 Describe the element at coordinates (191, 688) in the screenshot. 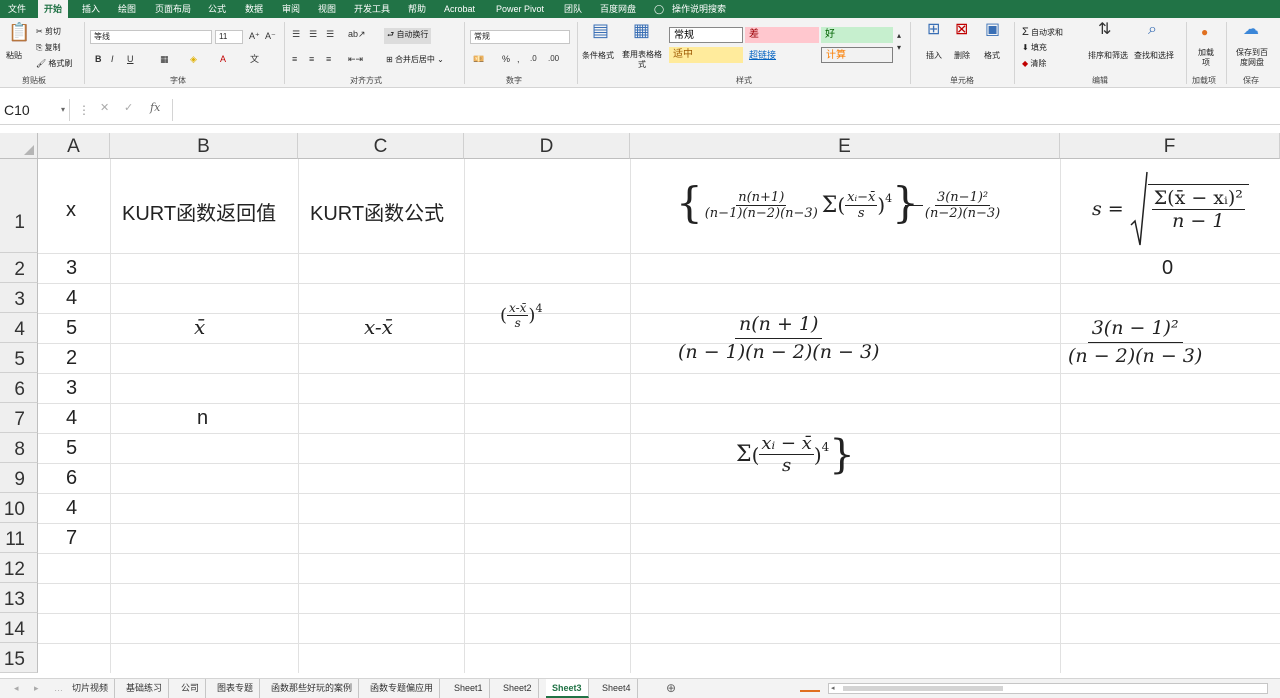

I see `sheet-tab-3: 公司` at that location.